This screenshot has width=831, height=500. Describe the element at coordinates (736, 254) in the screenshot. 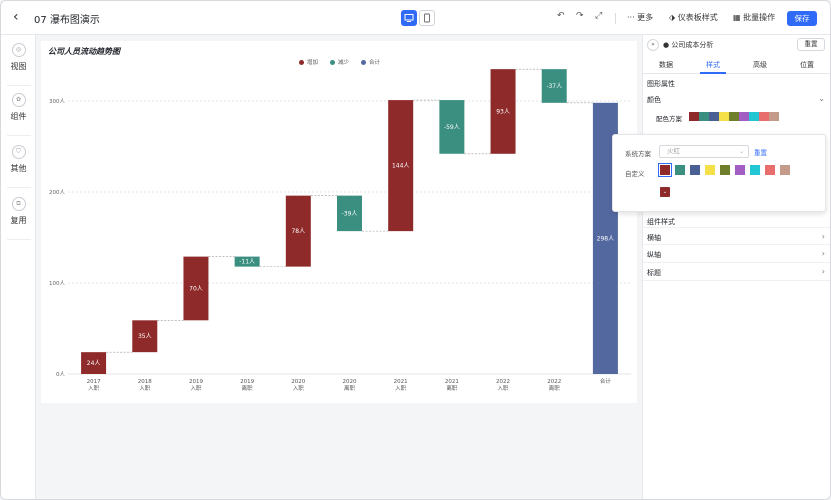

I see `row-y-axis: 纵轴 ›` at that location.